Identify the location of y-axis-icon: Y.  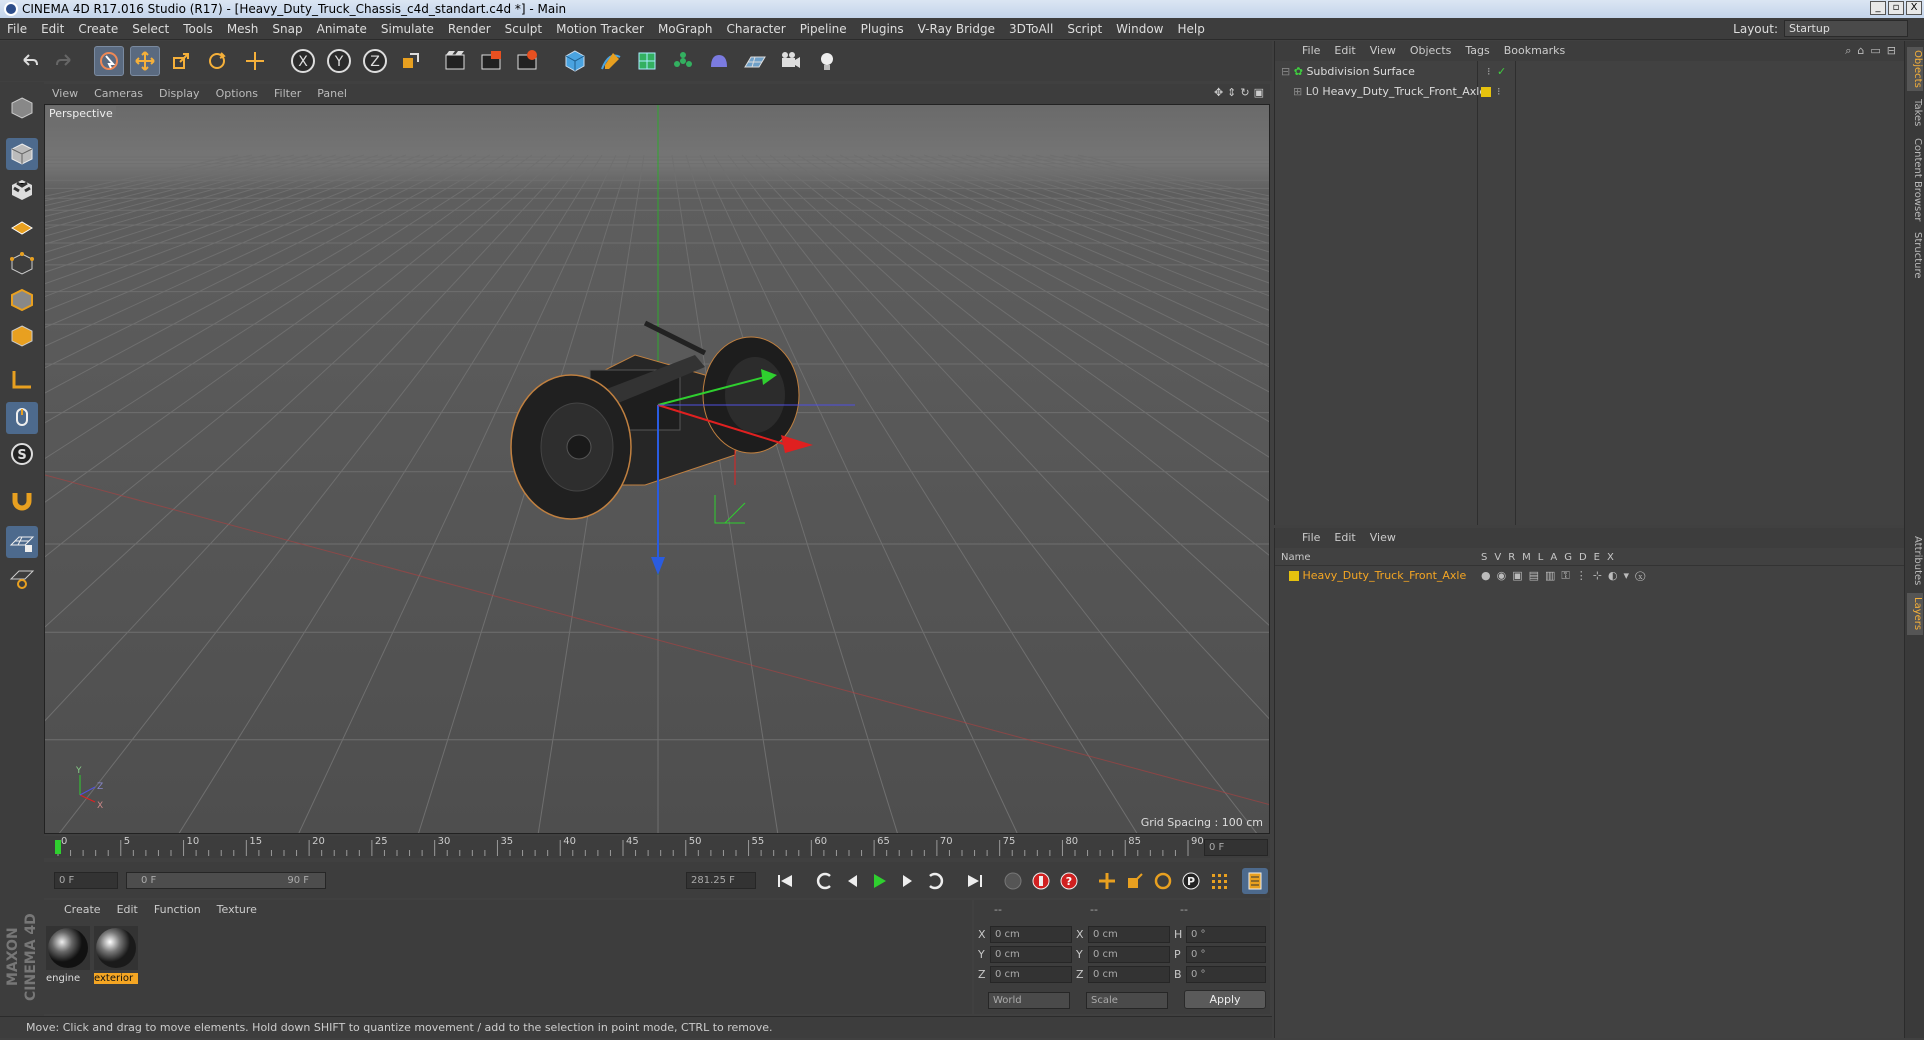
(339, 61).